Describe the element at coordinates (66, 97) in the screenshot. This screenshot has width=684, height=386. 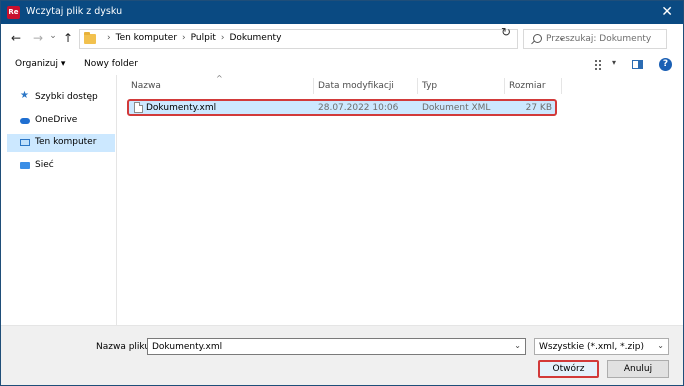
I see `sidebar-item-label: Szybki dostęp` at that location.